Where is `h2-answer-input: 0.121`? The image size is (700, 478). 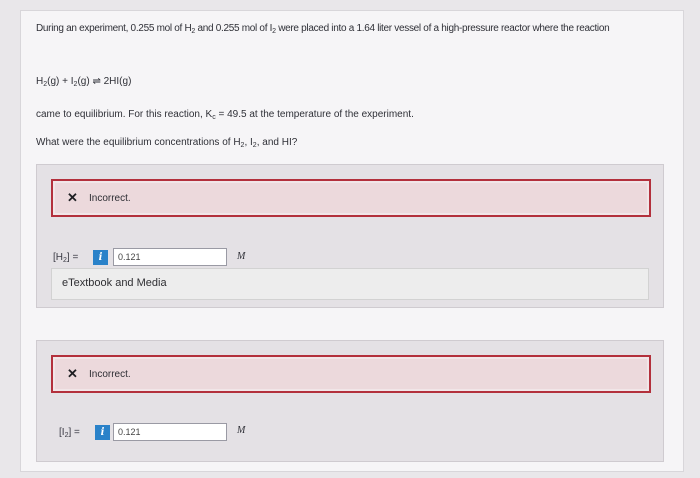
h2-answer-input: 0.121 is located at coordinates (170, 257).